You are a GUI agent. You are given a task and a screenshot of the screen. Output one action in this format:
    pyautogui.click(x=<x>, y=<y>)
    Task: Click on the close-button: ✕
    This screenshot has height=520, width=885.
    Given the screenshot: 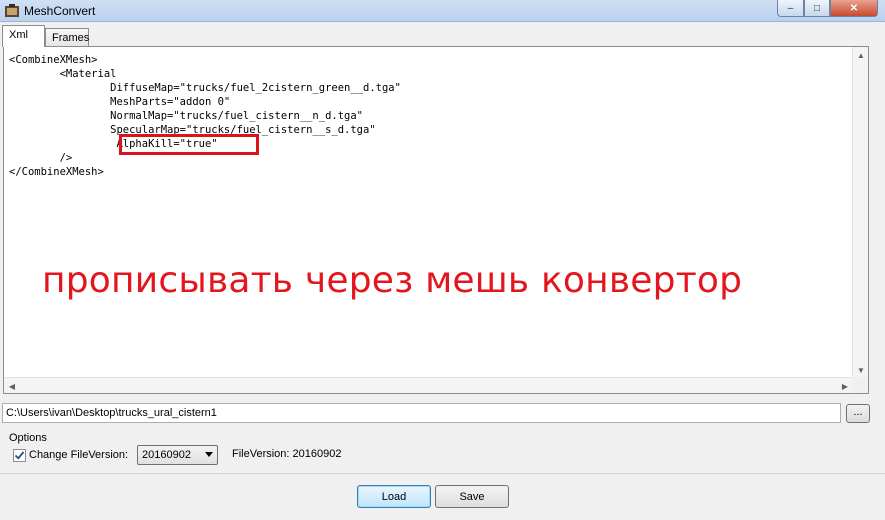 What is the action you would take?
    pyautogui.click(x=854, y=8)
    